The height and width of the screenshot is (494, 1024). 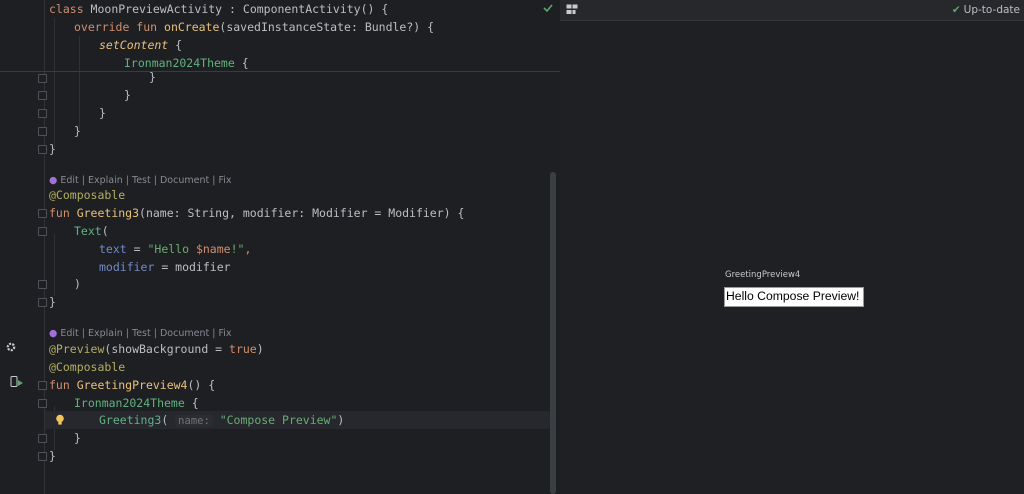 I want to click on code-line: Text(, so click(x=91, y=231).